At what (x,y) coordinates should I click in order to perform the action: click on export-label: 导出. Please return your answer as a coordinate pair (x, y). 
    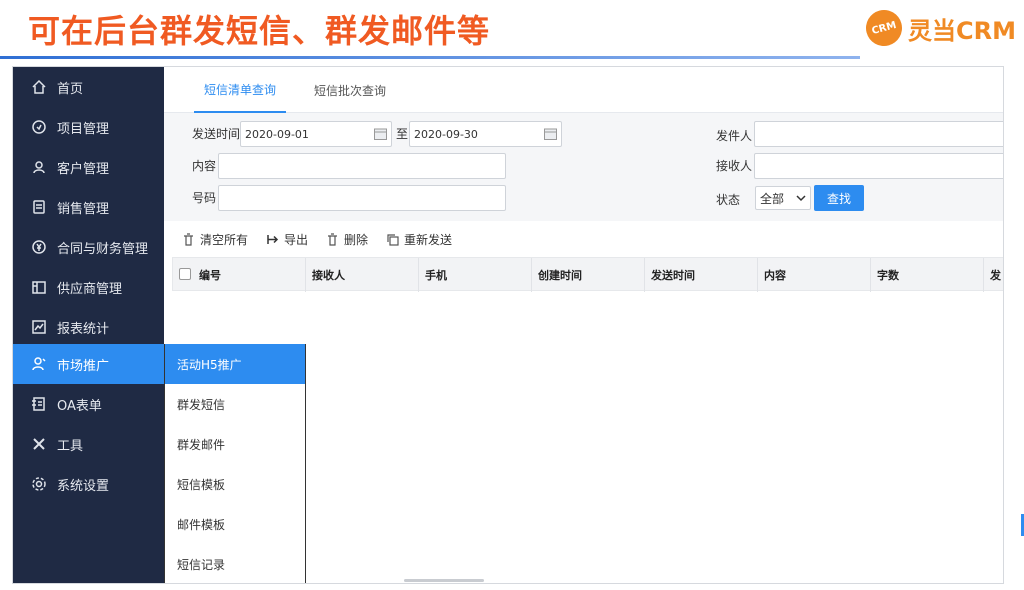
    Looking at the image, I should click on (296, 239).